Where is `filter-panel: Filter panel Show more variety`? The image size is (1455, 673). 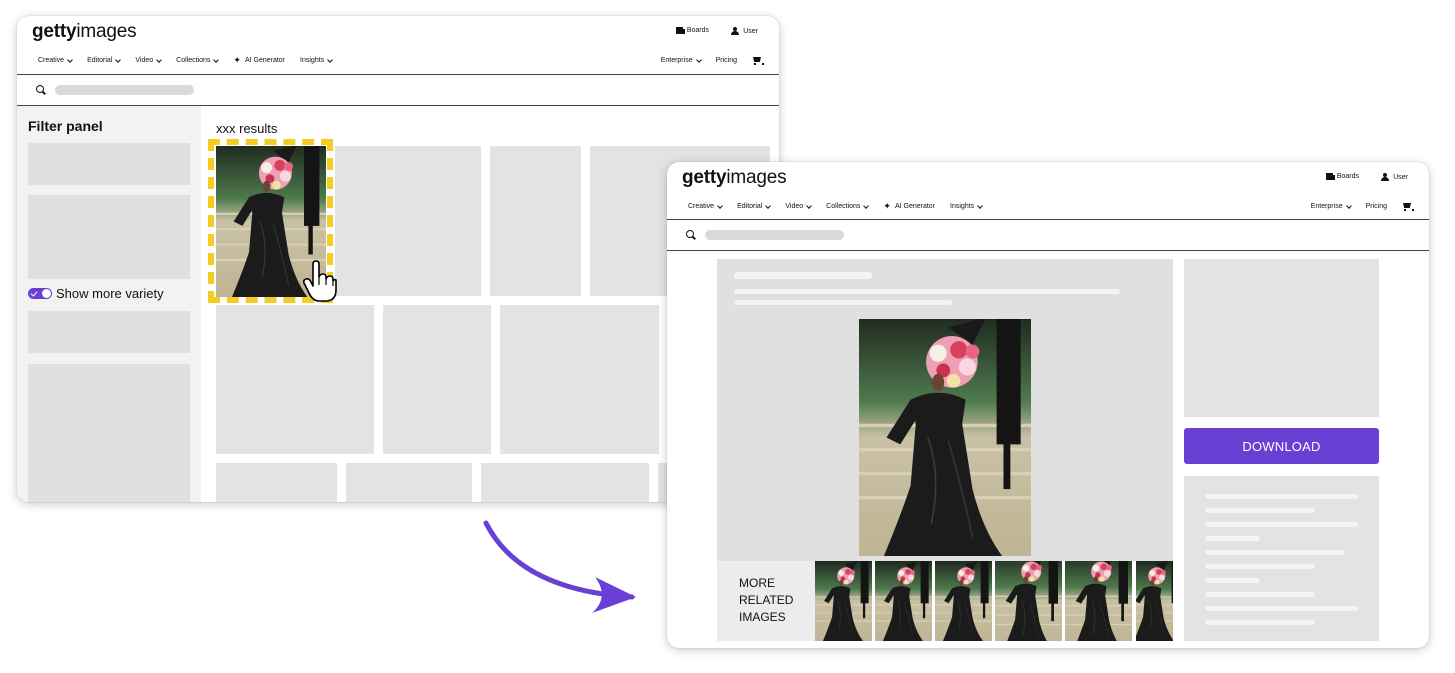 filter-panel: Filter panel Show more variety is located at coordinates (109, 304).